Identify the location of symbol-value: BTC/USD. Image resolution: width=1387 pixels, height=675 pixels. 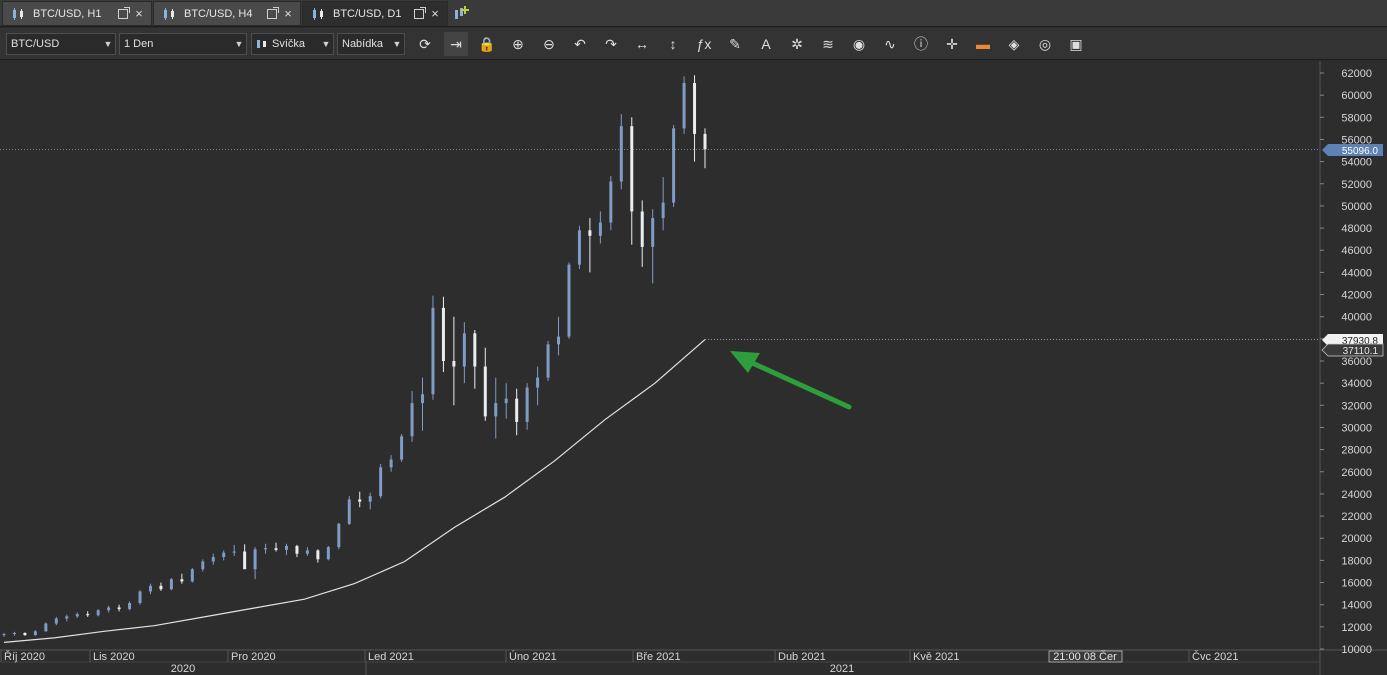
(35, 44).